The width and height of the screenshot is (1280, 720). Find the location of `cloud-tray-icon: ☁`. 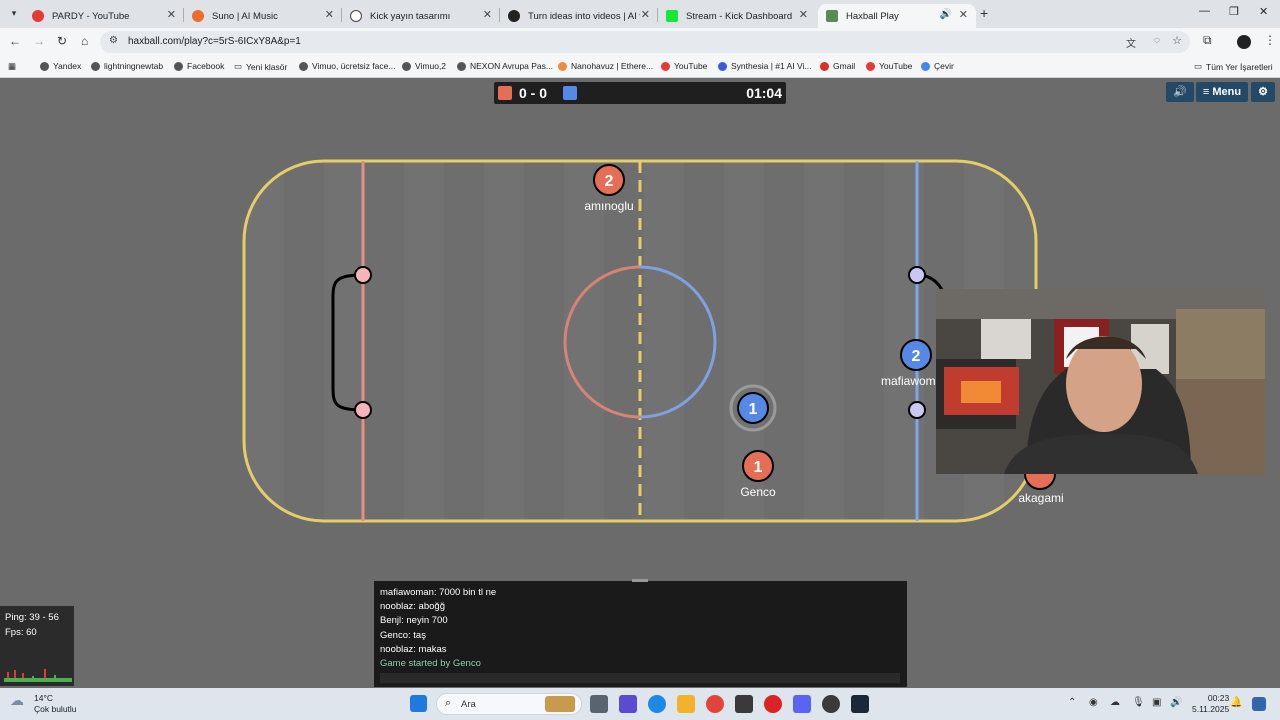

cloud-tray-icon: ☁ is located at coordinates (1115, 702).